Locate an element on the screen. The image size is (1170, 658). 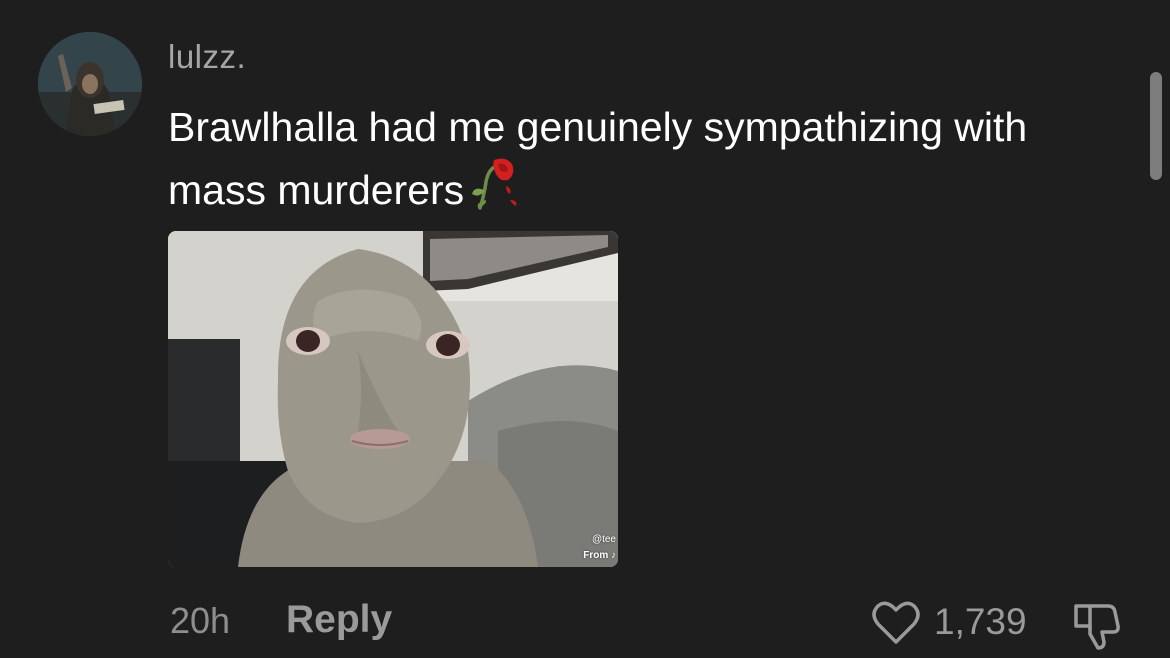
tiktok-logo-icon: ♪ is located at coordinates (613, 555).